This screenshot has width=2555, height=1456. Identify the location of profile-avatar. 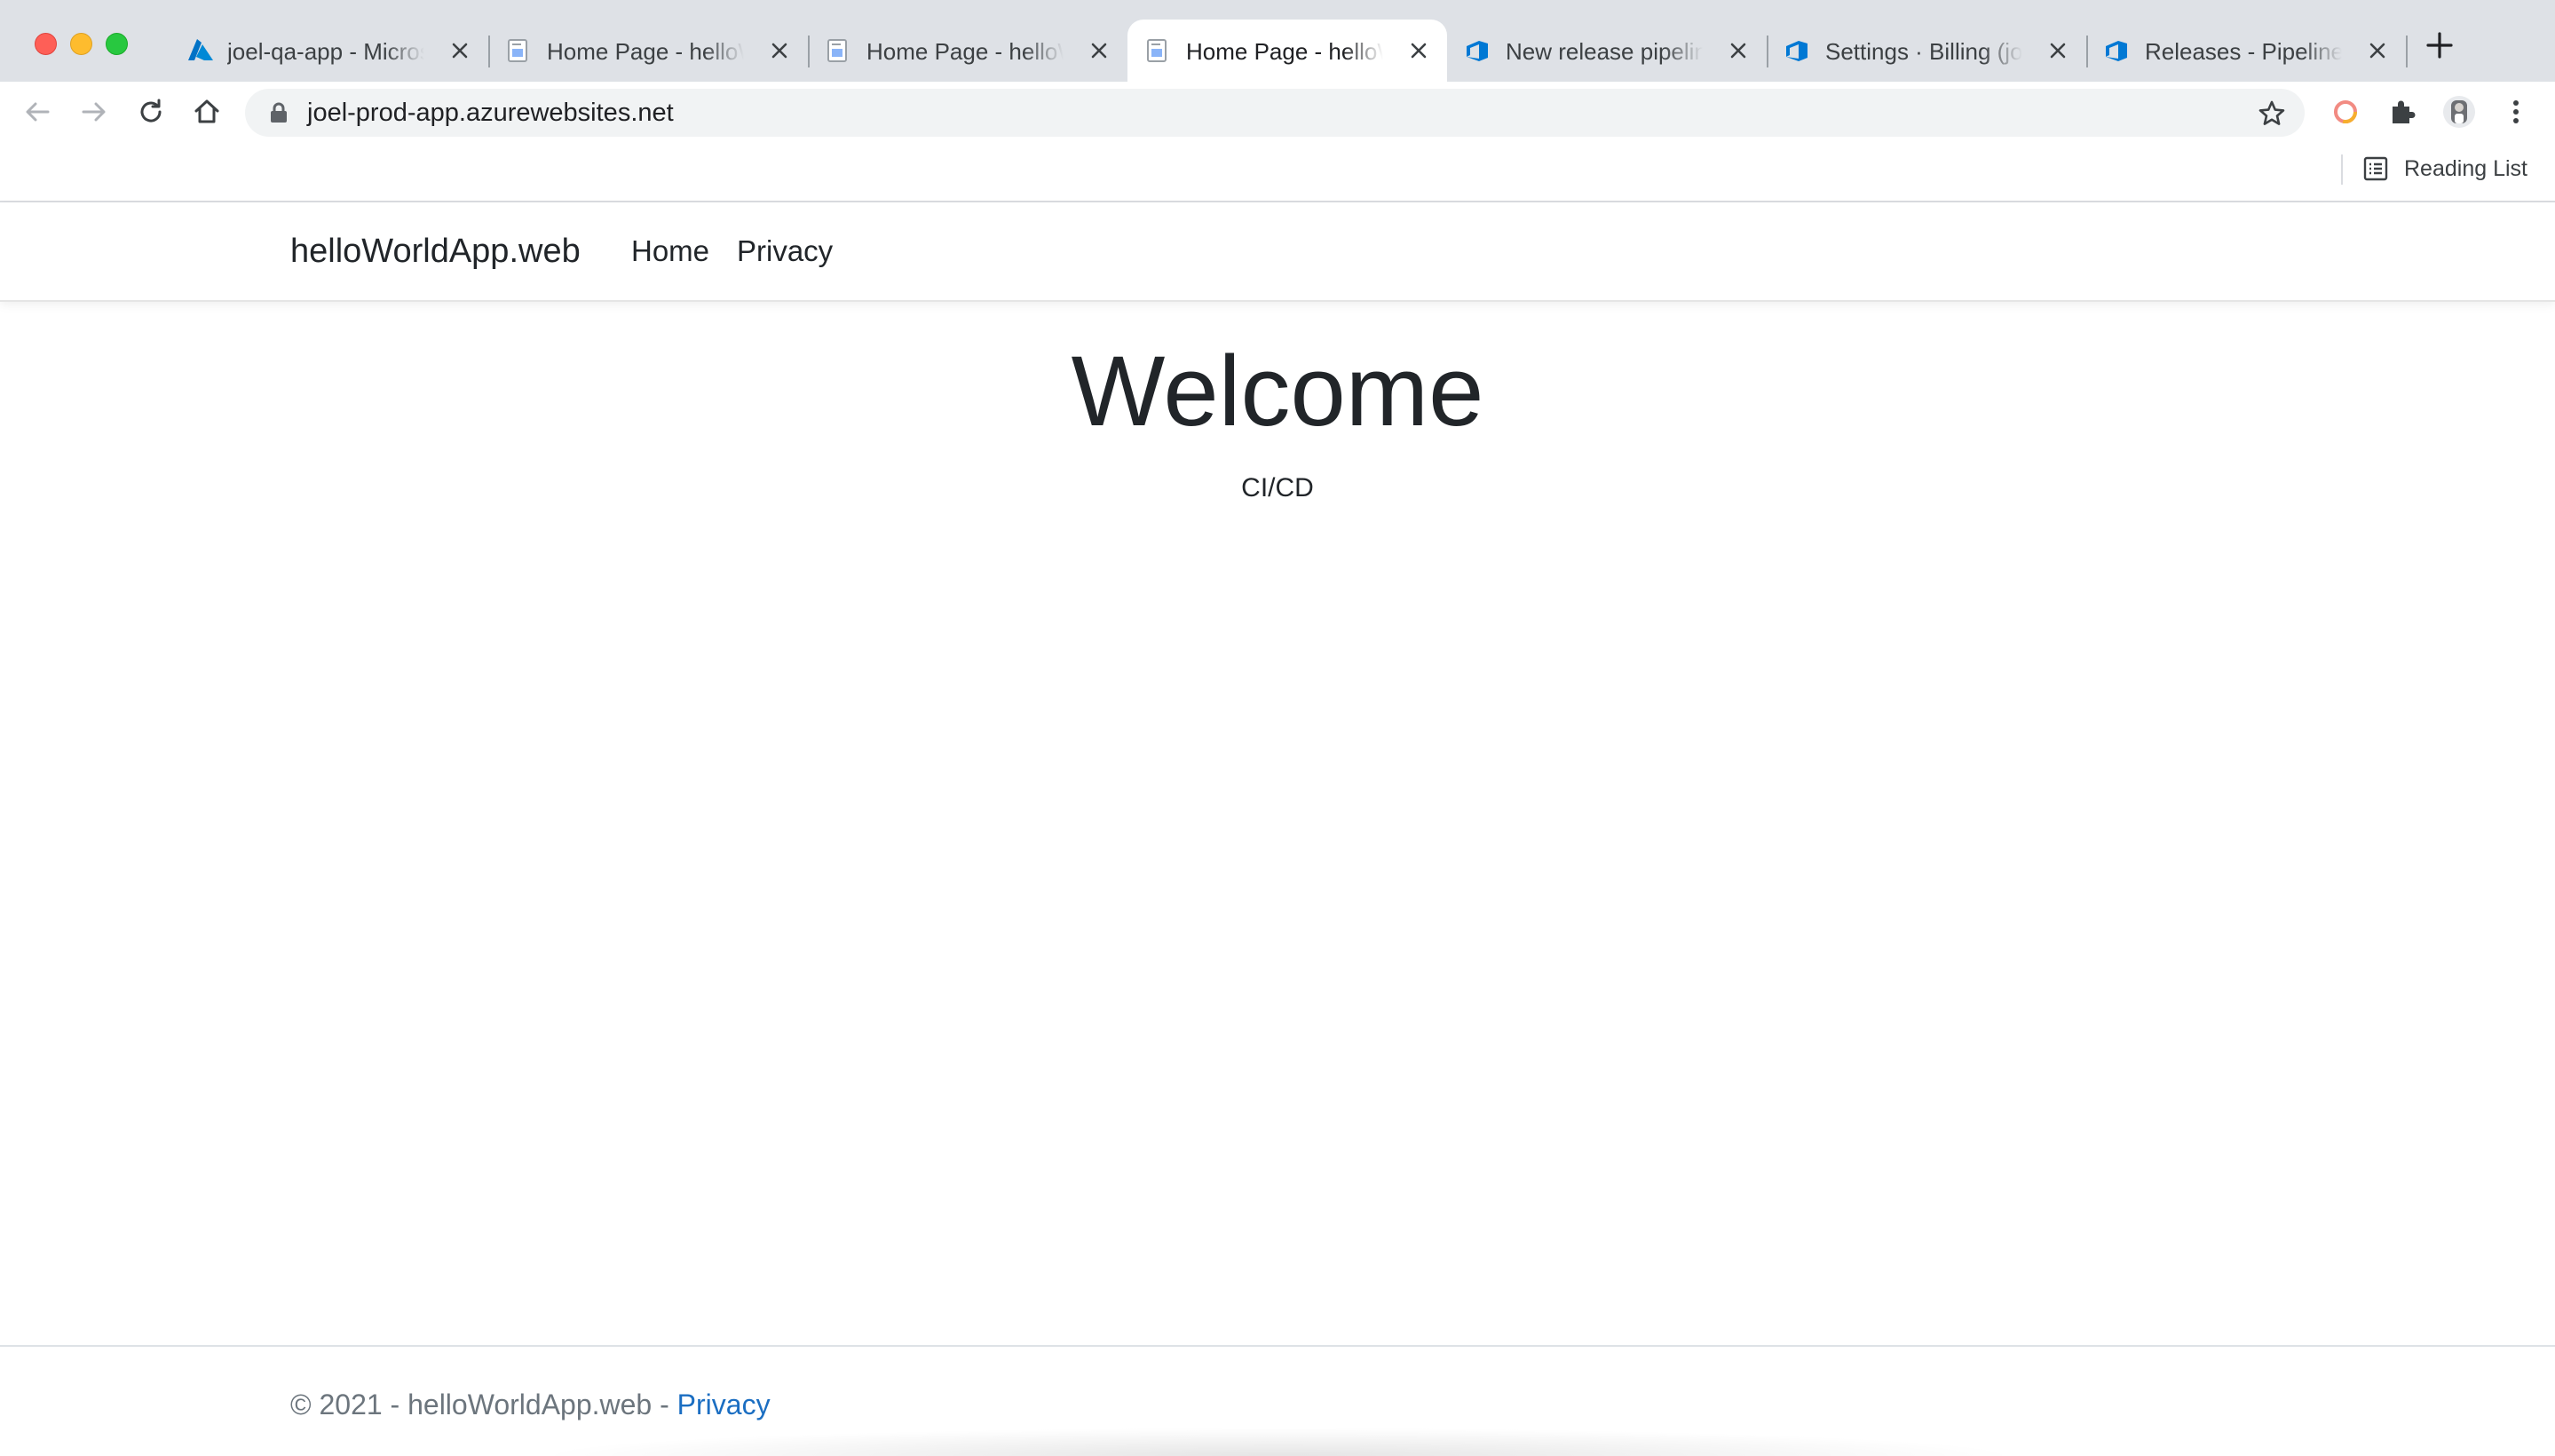
(2459, 112).